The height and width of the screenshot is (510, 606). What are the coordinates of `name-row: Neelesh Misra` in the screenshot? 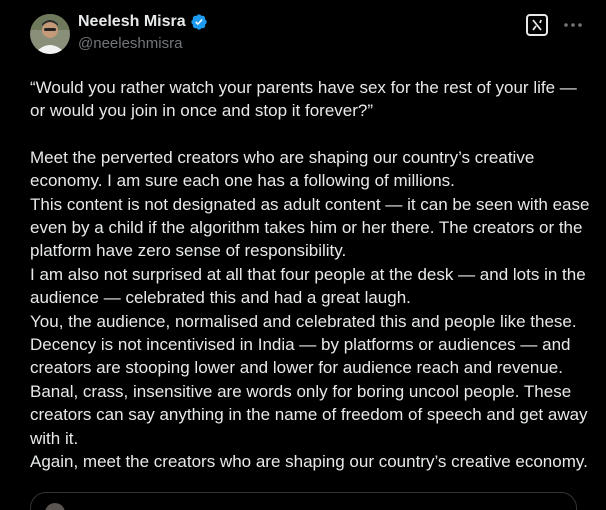 It's located at (143, 22).